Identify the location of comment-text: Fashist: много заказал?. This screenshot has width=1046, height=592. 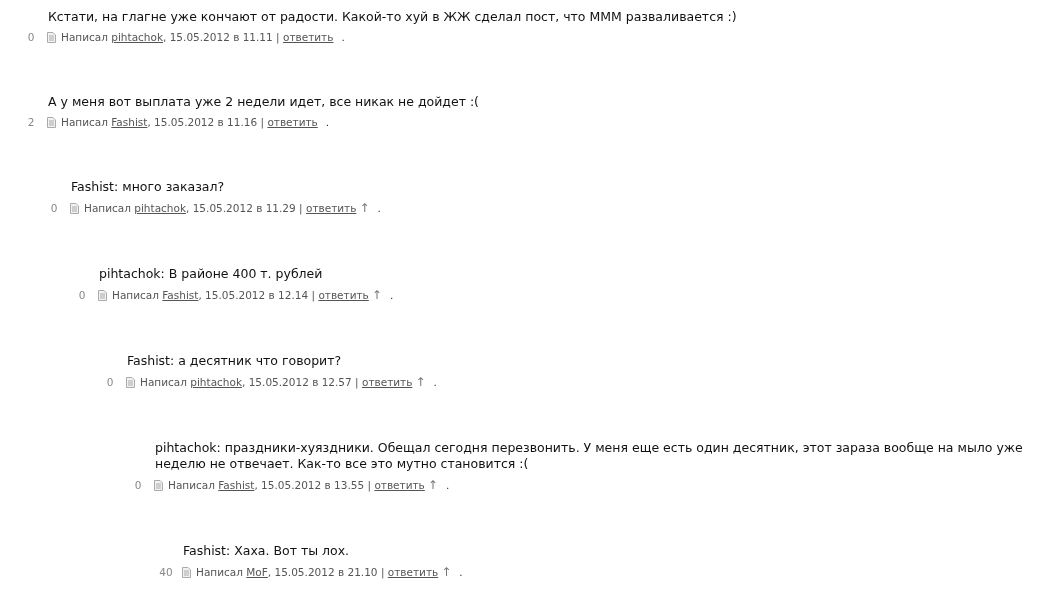
(148, 187).